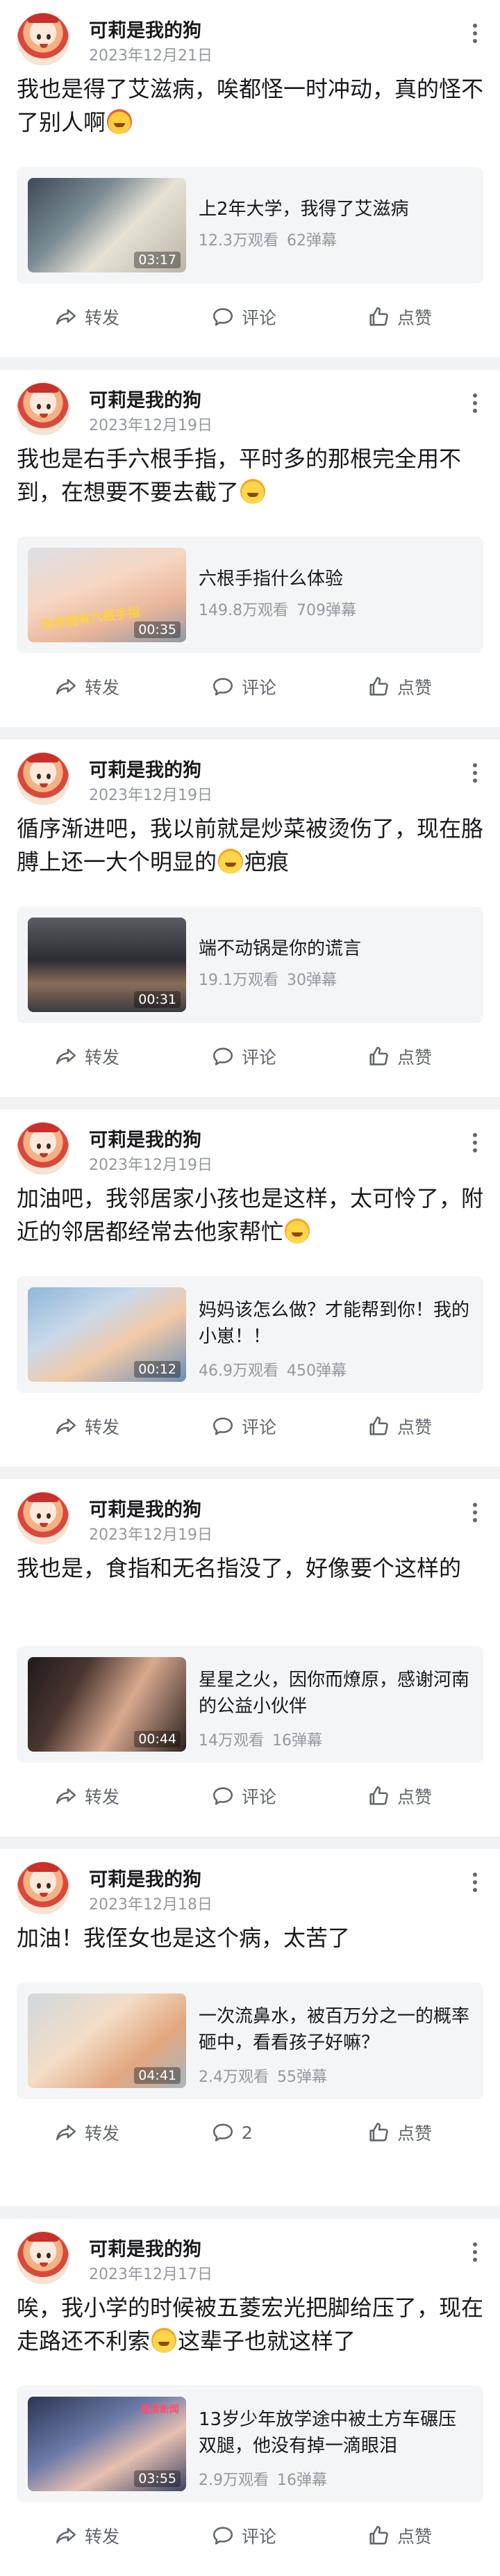 This screenshot has height=2576, width=500. What do you see at coordinates (107, 595) in the screenshot?
I see `video-thumbnail: 当你拥有六根手指 00:35` at bounding box center [107, 595].